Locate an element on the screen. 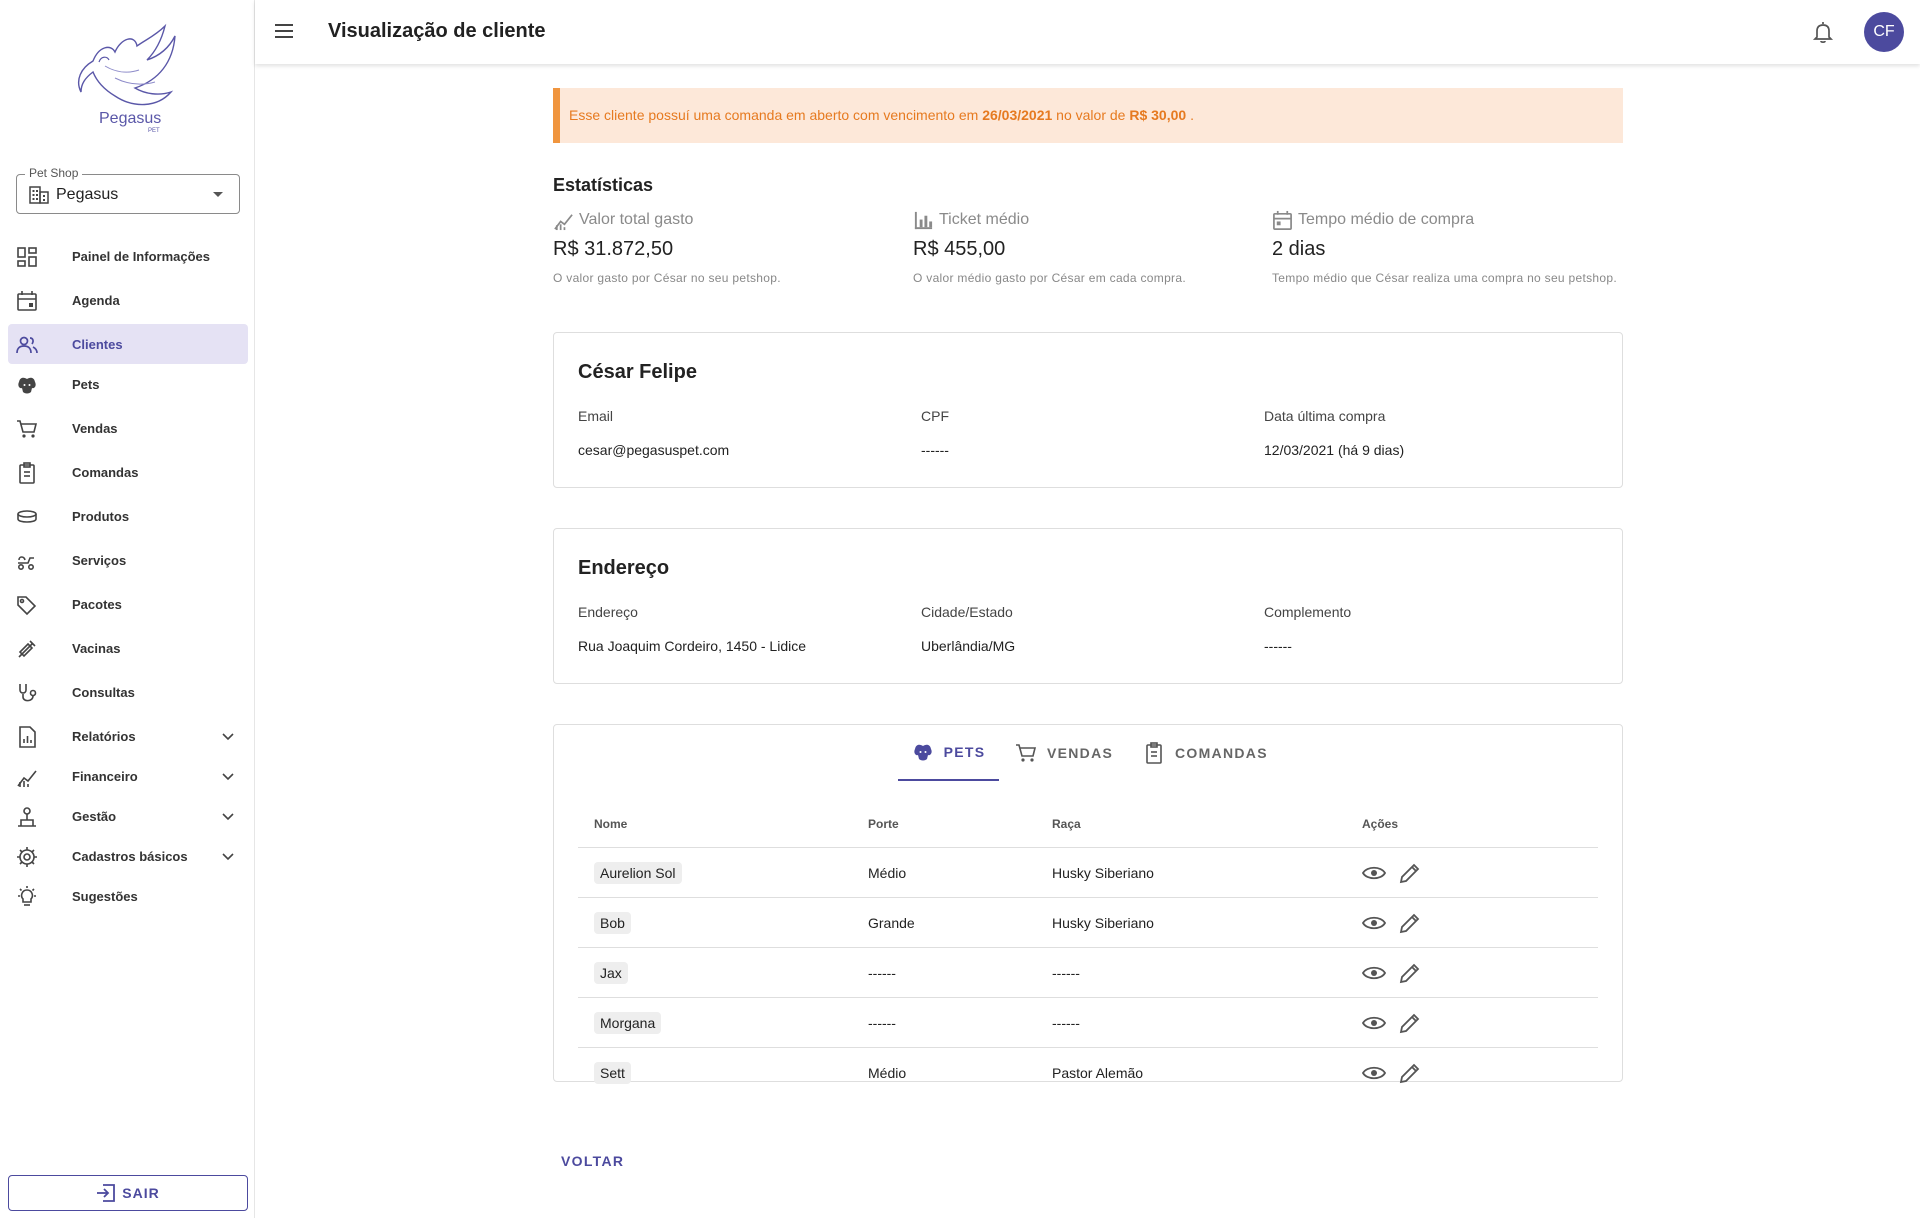 The image size is (1920, 1218). alert-text-middle: no valor de is located at coordinates (1091, 115).